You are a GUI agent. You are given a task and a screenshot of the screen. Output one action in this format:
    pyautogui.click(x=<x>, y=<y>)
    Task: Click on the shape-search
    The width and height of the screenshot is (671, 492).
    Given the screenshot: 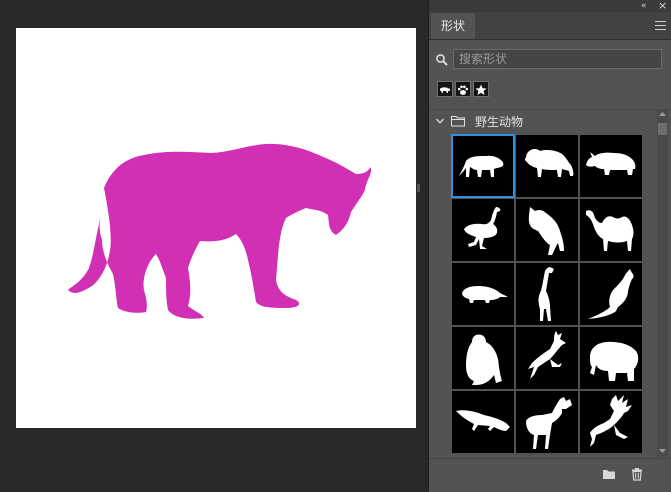 What is the action you would take?
    pyautogui.click(x=549, y=60)
    